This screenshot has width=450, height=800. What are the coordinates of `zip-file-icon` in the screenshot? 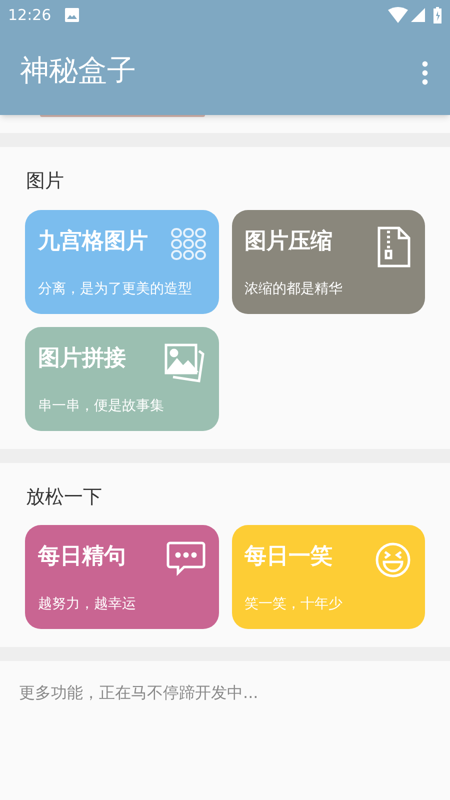 It's located at (394, 247).